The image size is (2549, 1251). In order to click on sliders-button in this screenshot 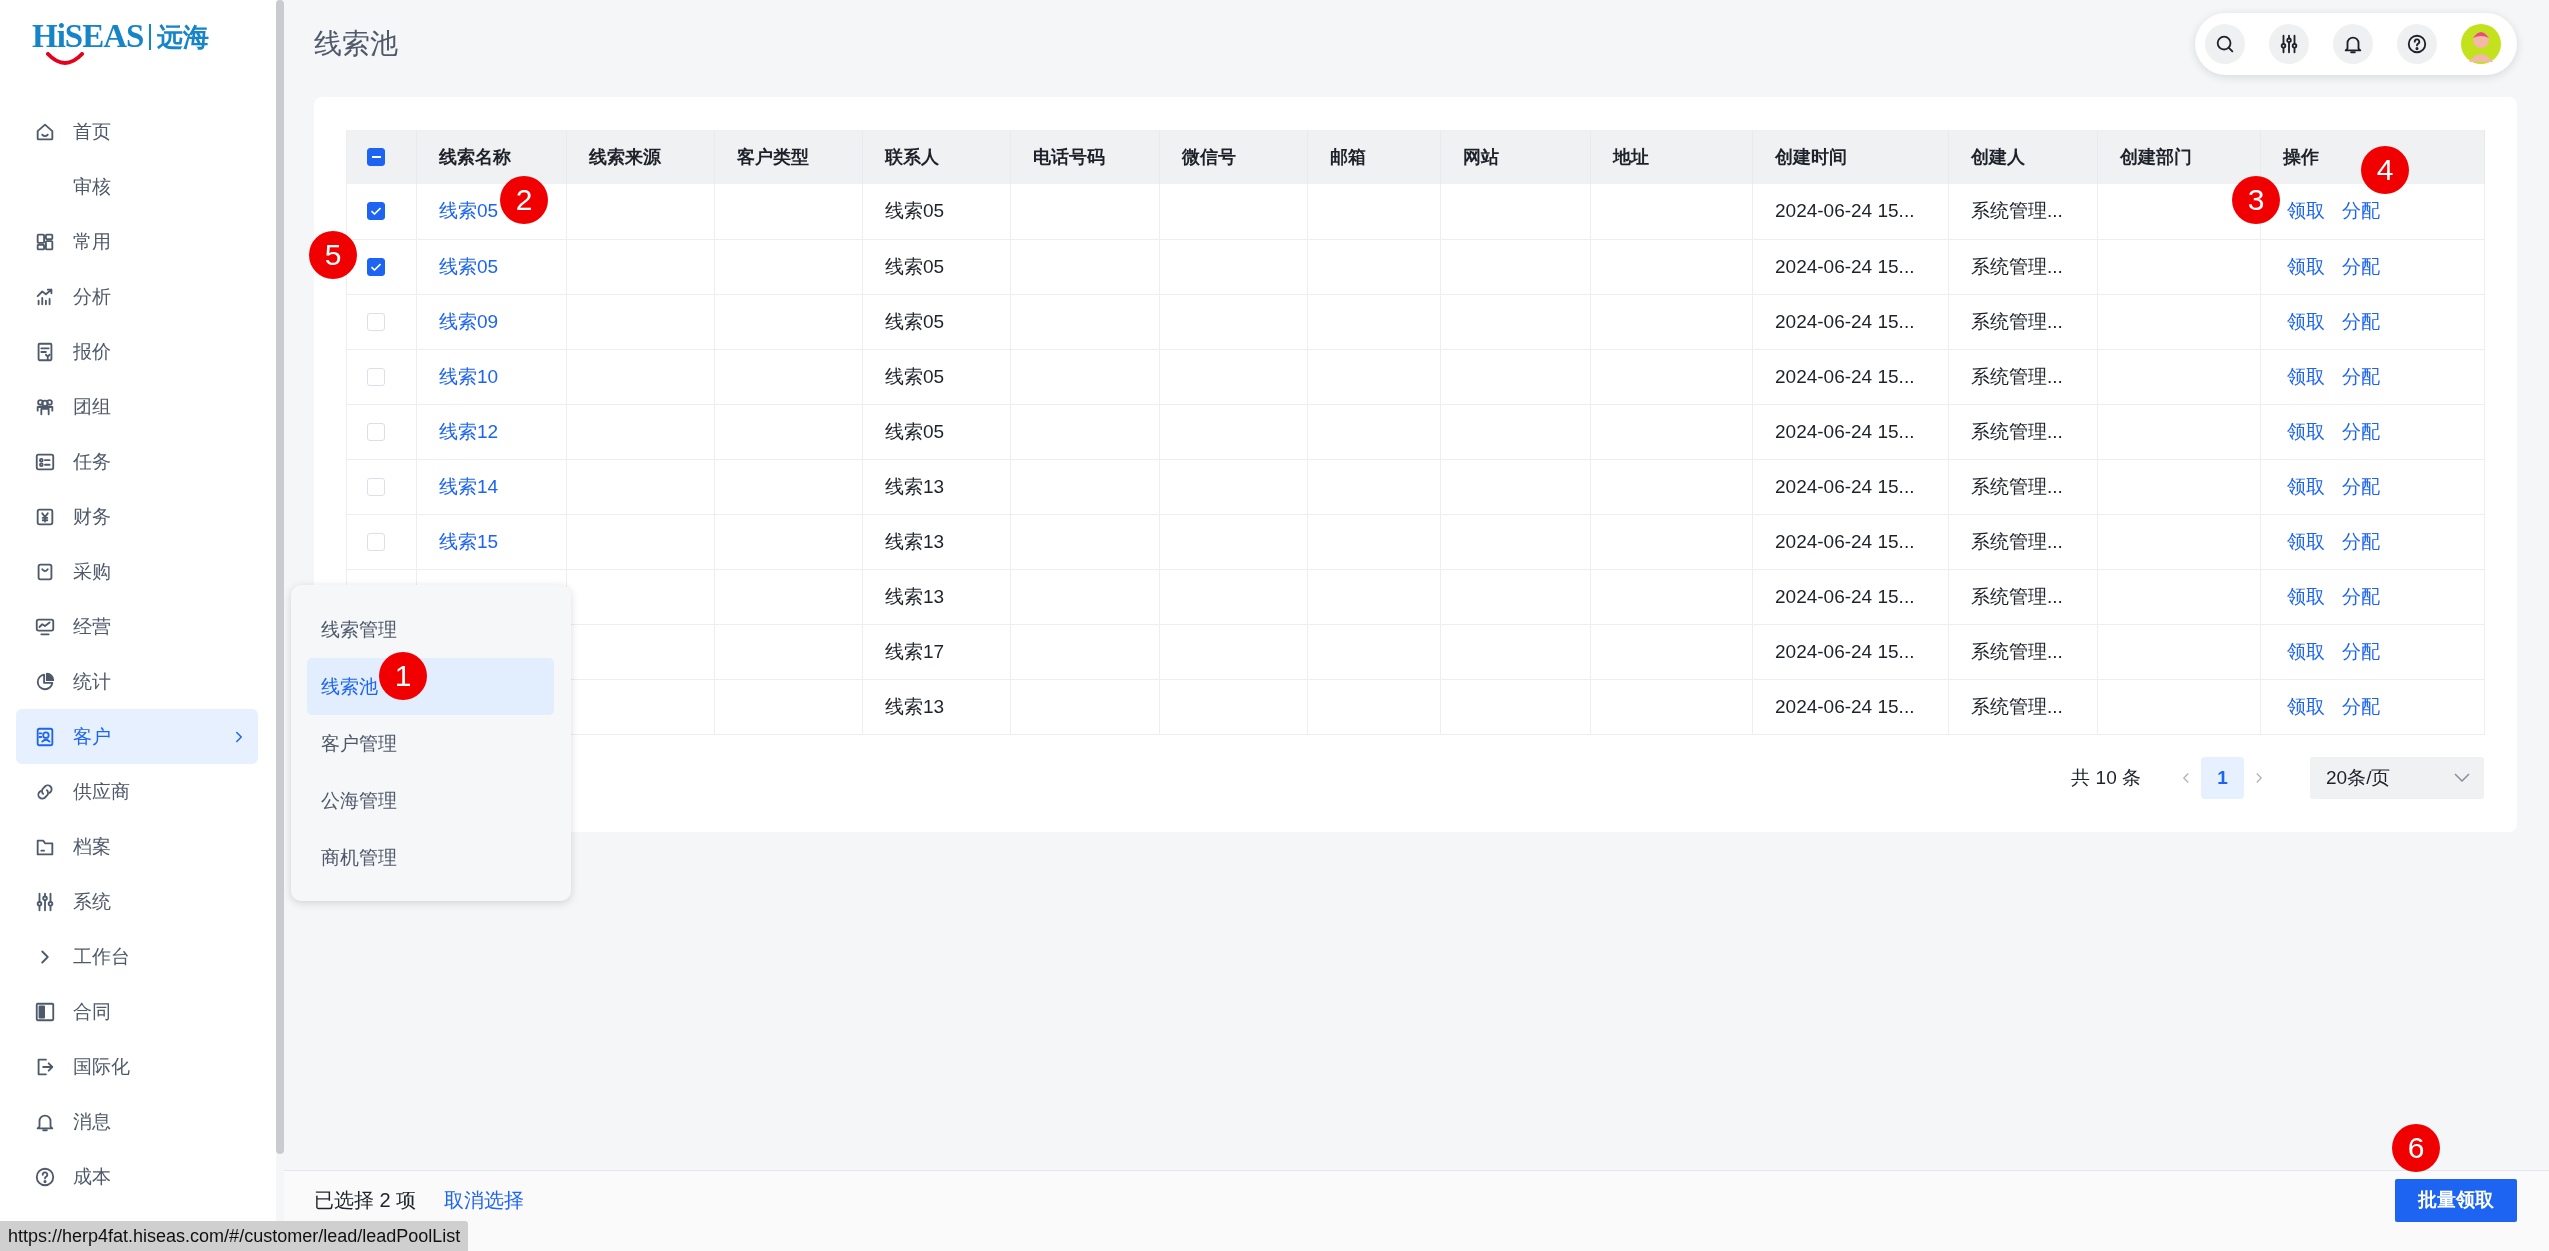, I will do `click(2289, 44)`.